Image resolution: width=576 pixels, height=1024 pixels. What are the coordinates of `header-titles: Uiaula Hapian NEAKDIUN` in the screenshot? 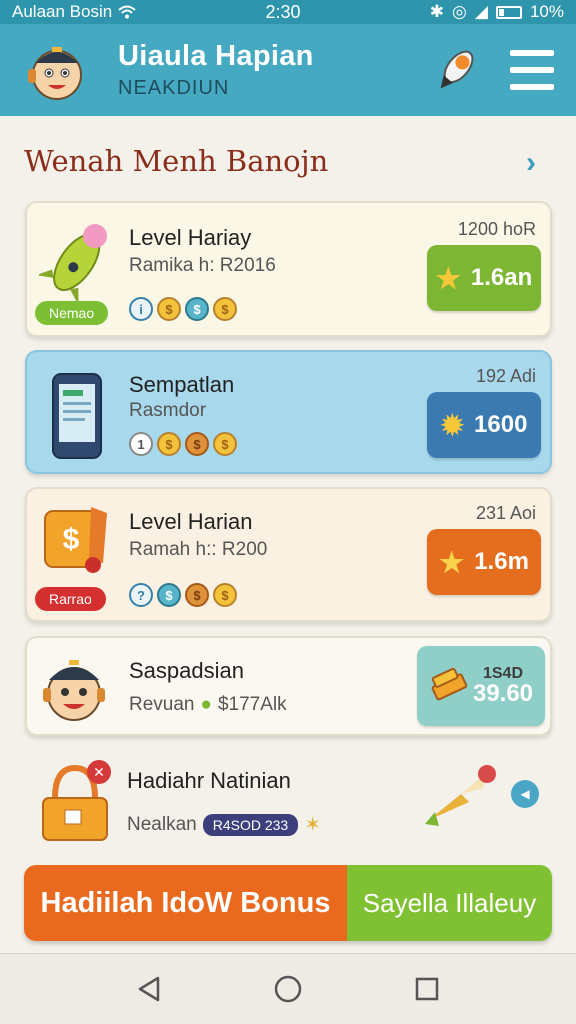 It's located at (273, 70).